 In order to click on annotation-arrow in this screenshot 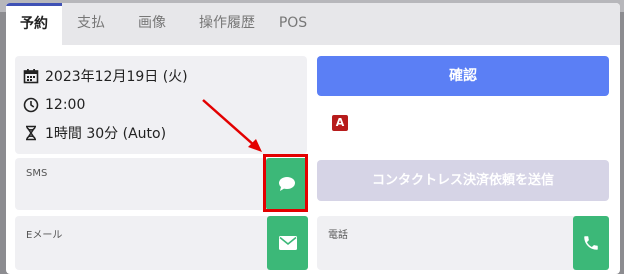, I will do `click(232, 125)`.